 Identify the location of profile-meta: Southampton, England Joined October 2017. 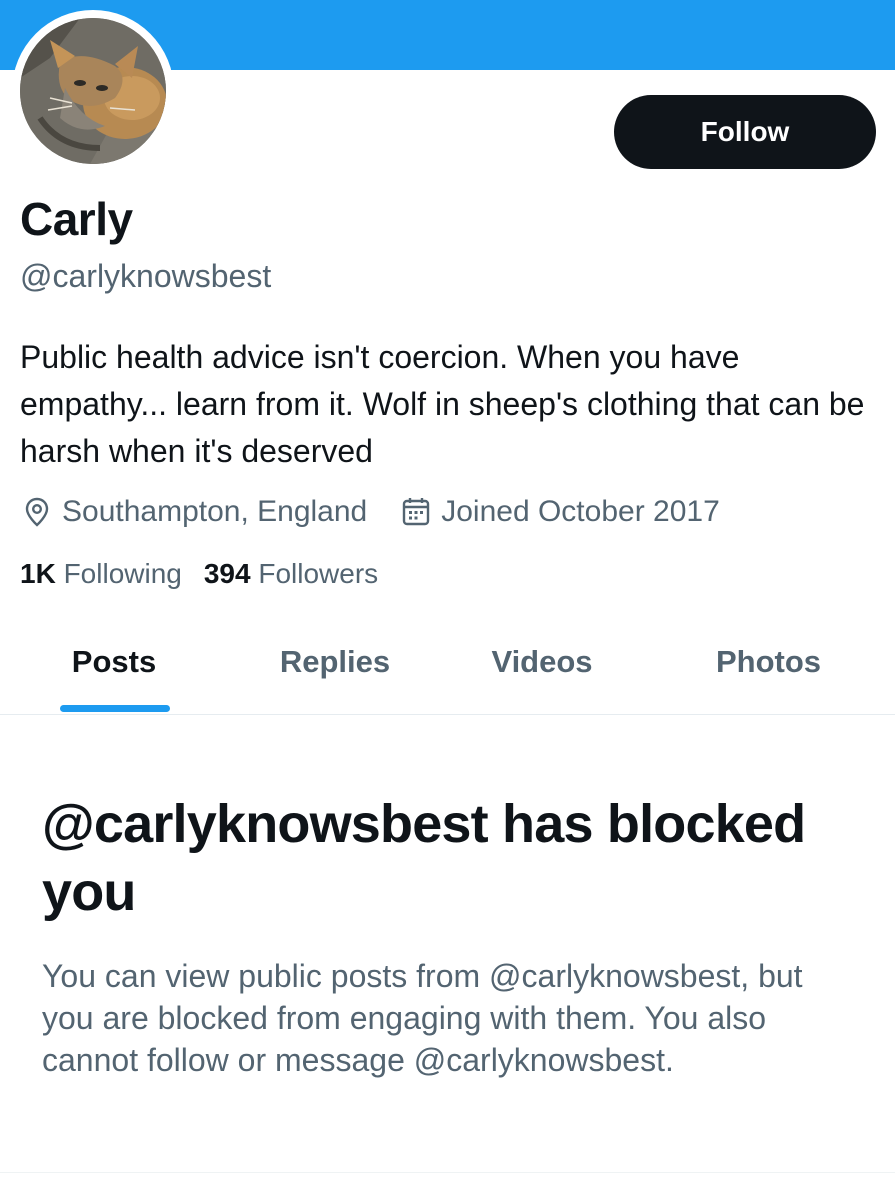
(370, 512).